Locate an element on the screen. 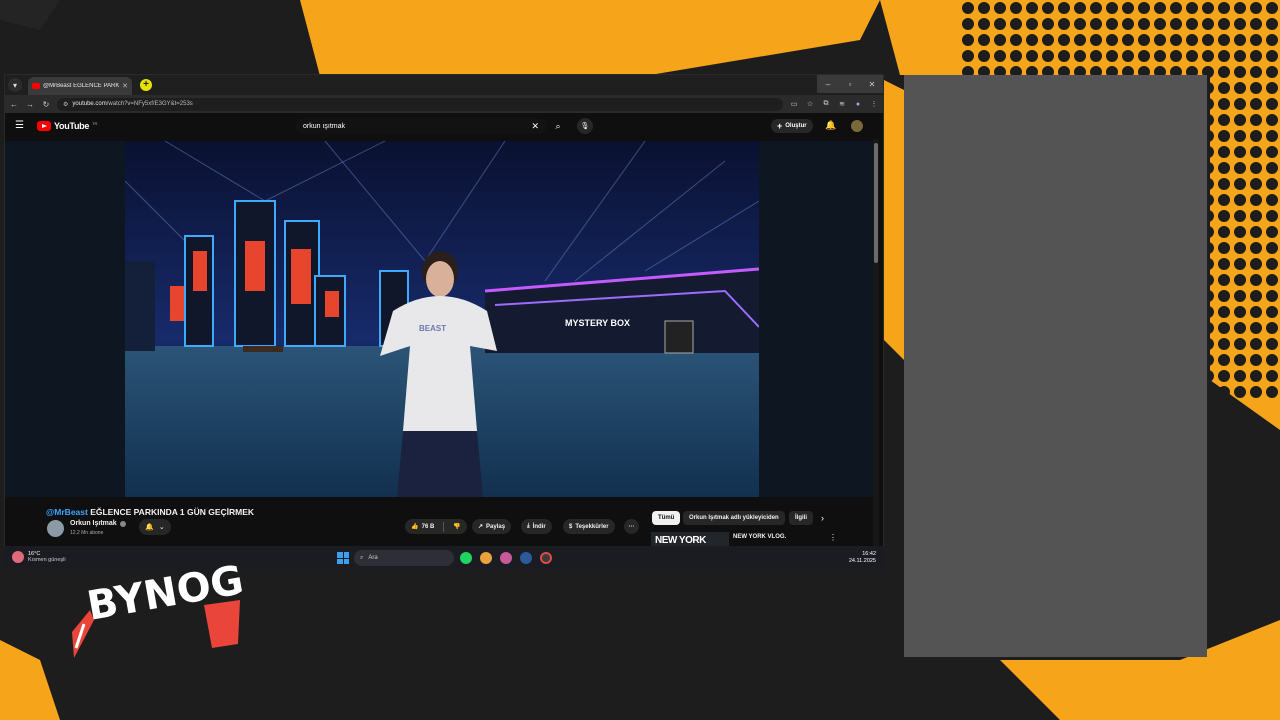 The height and width of the screenshot is (720, 1280). extensions-icon: ⧉ is located at coordinates (826, 104).